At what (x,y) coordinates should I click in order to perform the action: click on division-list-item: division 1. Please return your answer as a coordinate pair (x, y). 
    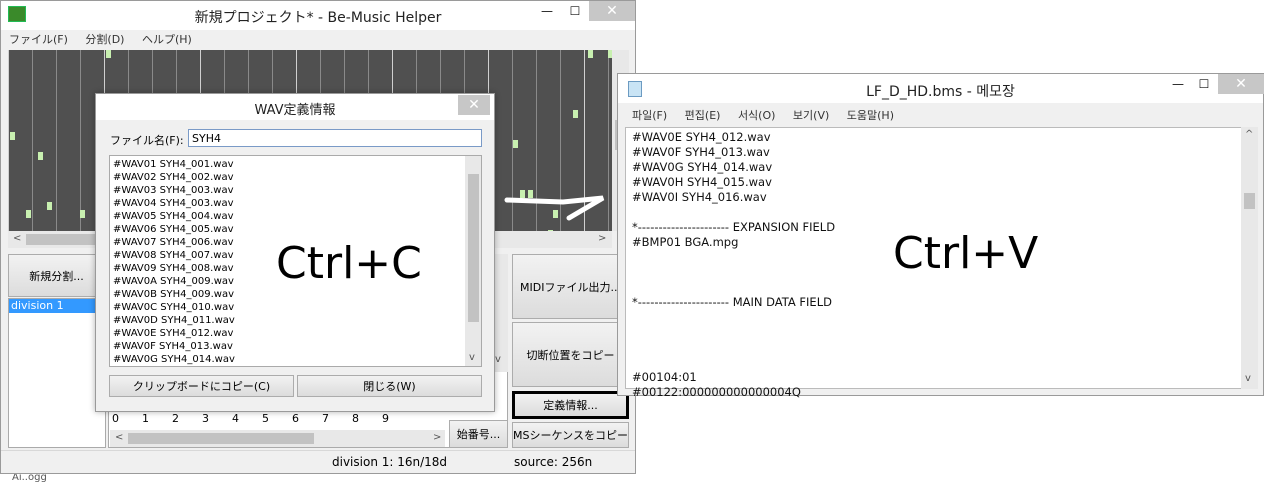
    Looking at the image, I should click on (57, 306).